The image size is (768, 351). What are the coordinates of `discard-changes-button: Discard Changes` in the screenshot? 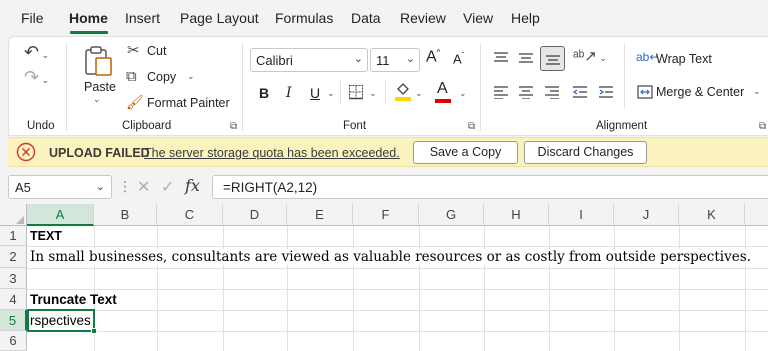 It's located at (585, 152).